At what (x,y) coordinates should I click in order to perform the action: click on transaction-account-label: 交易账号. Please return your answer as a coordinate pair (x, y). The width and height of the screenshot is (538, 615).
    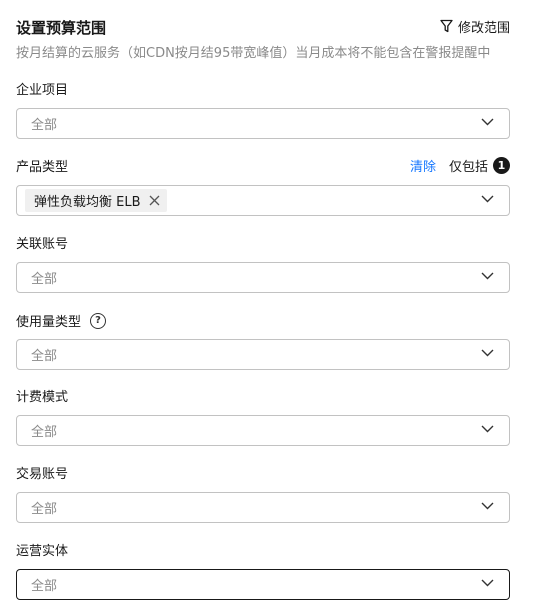
    Looking at the image, I should click on (42, 474).